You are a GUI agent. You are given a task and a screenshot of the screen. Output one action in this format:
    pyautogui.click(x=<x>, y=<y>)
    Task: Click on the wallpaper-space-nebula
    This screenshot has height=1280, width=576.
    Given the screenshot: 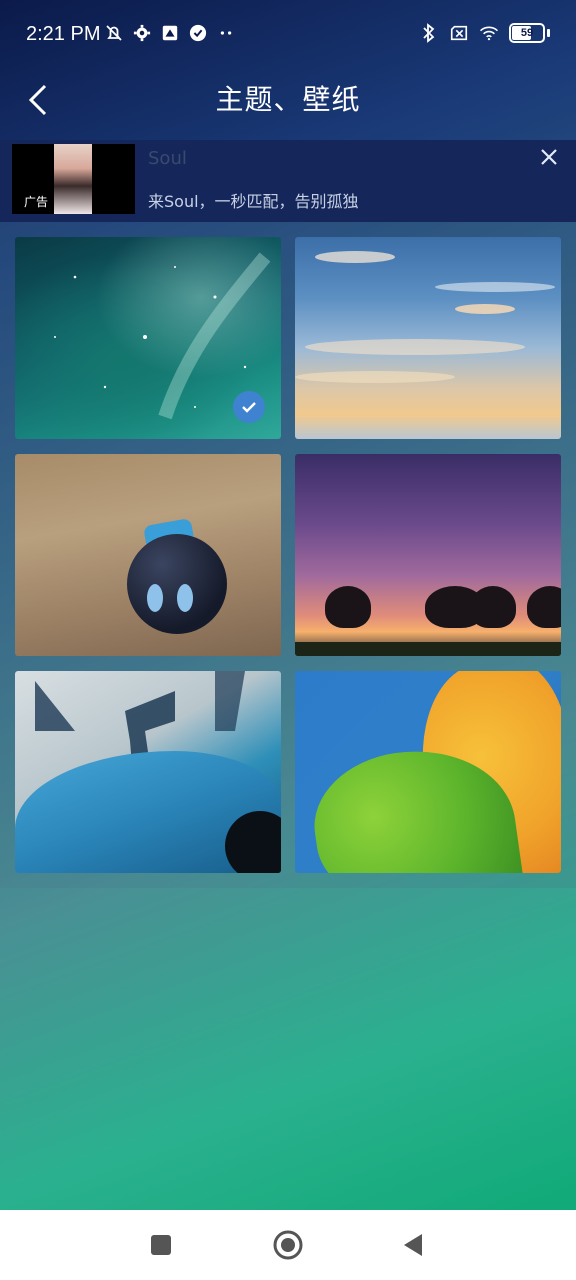 What is the action you would take?
    pyautogui.click(x=148, y=338)
    